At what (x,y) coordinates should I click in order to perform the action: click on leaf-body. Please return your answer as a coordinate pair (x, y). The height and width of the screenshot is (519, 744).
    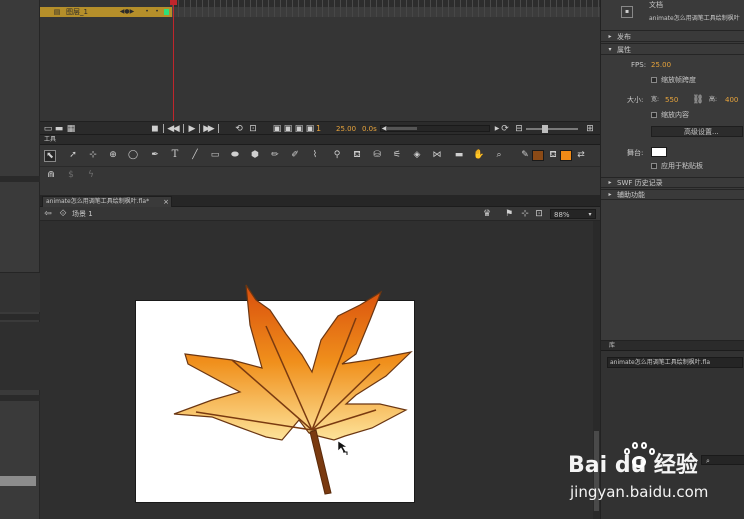
    Looking at the image, I should click on (293, 362).